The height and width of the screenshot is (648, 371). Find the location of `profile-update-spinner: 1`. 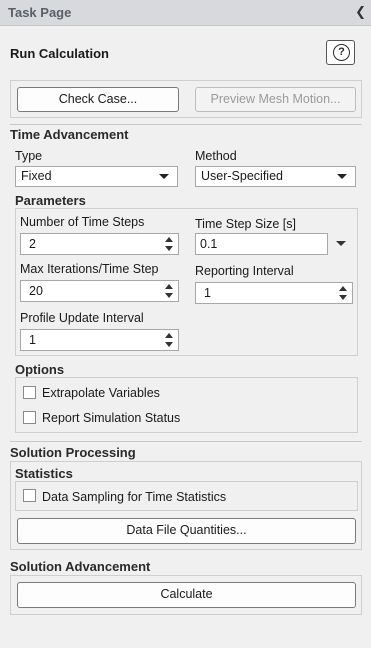

profile-update-spinner: 1 is located at coordinates (99, 340).